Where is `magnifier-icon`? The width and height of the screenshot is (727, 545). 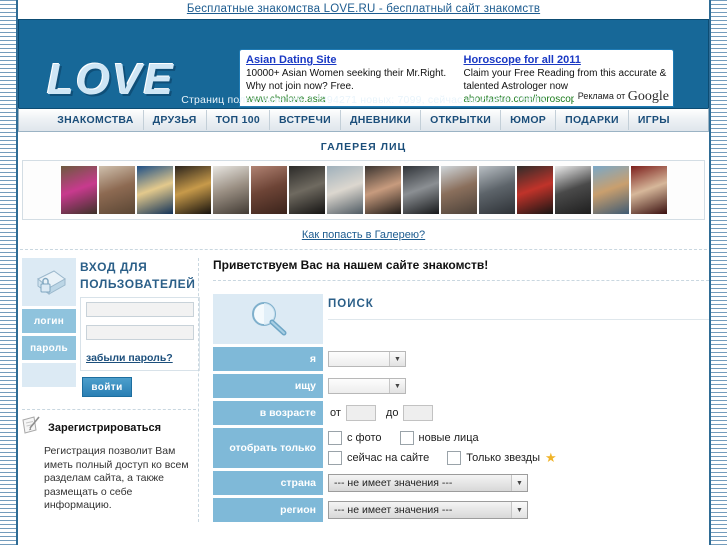
magnifier-icon is located at coordinates (268, 319).